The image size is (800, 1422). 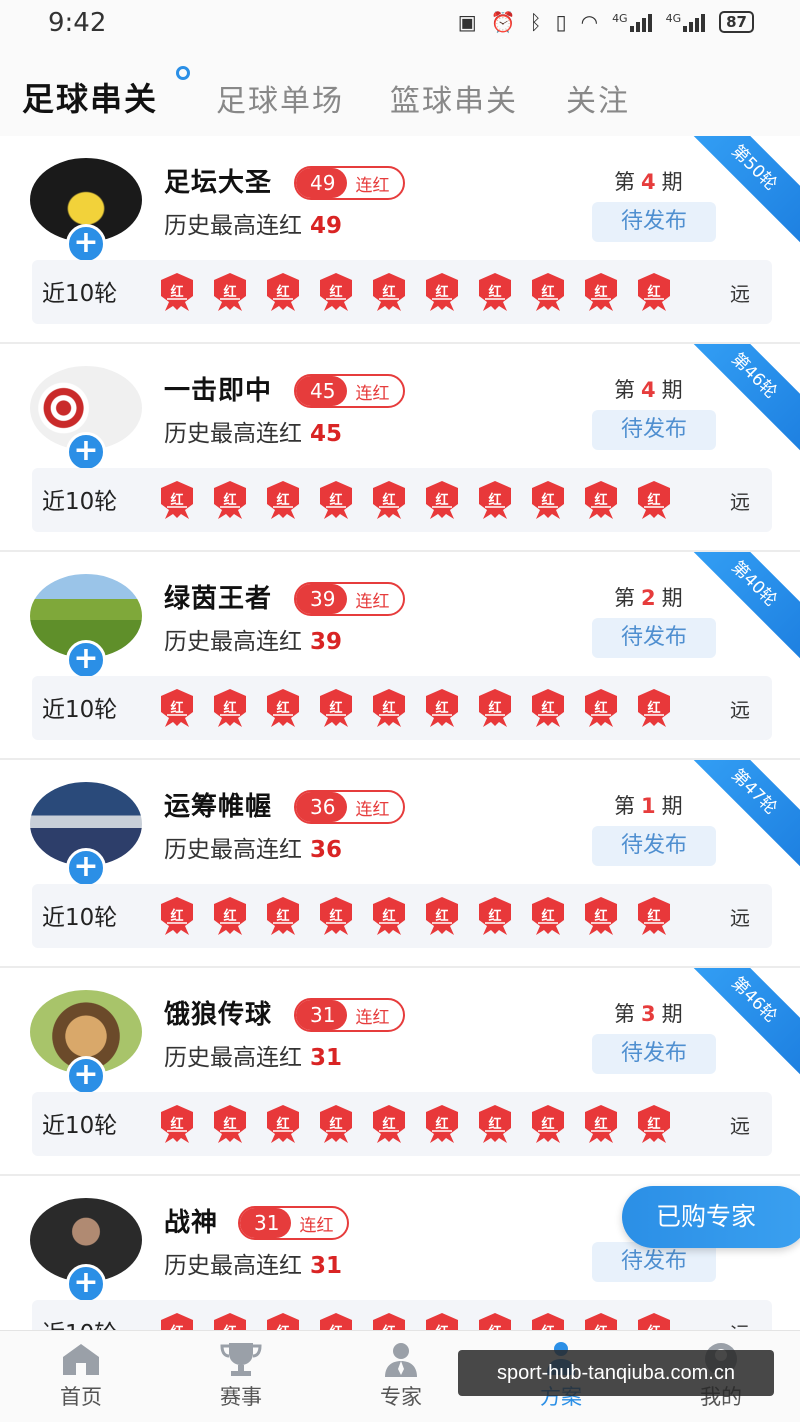 I want to click on tab-football-parlay: 足球串关, so click(x=90, y=97).